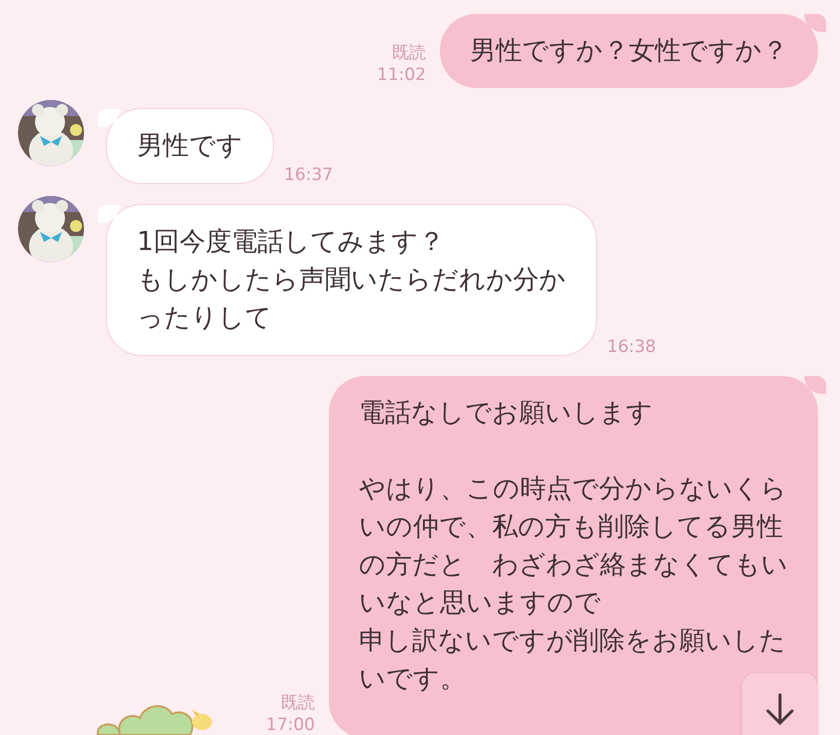  I want to click on message-time: 16:38, so click(631, 347).